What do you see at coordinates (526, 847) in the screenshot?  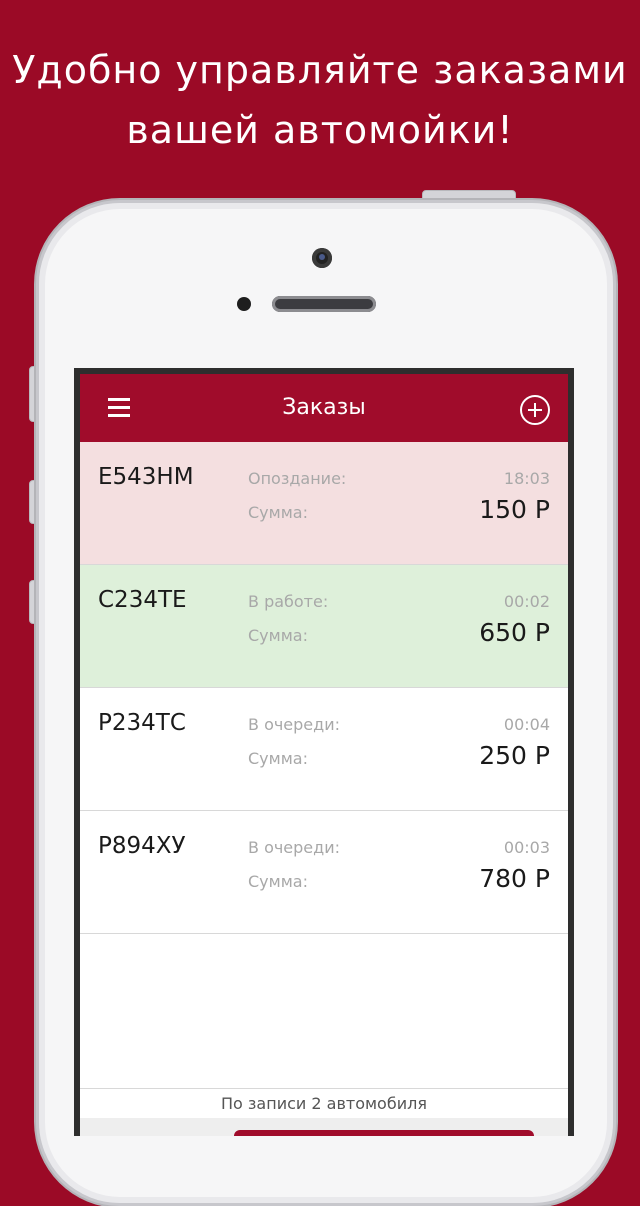 I see `order-time: 00:03` at bounding box center [526, 847].